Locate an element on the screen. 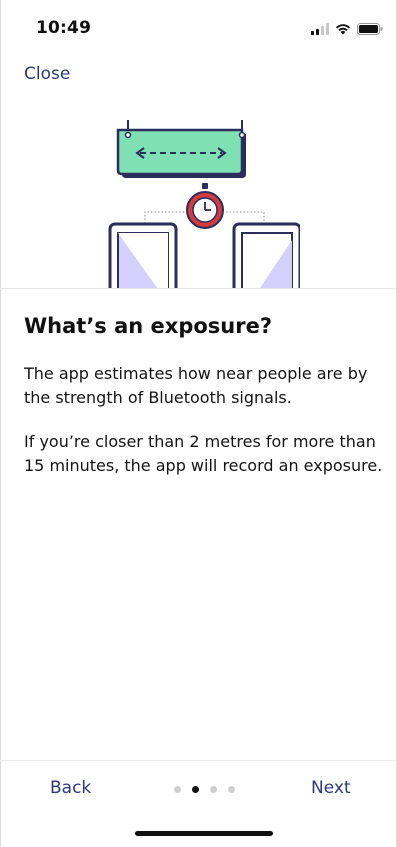 The width and height of the screenshot is (397, 847). battery-icon is located at coordinates (370, 29).